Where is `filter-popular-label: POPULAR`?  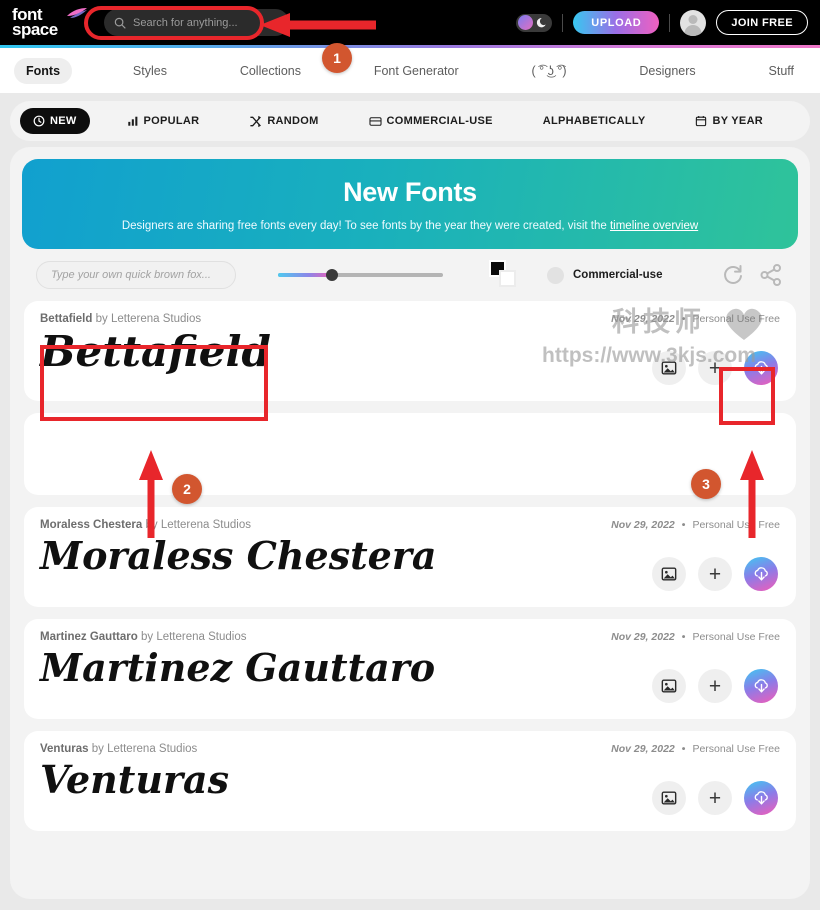
filter-popular-label: POPULAR is located at coordinates (171, 121).